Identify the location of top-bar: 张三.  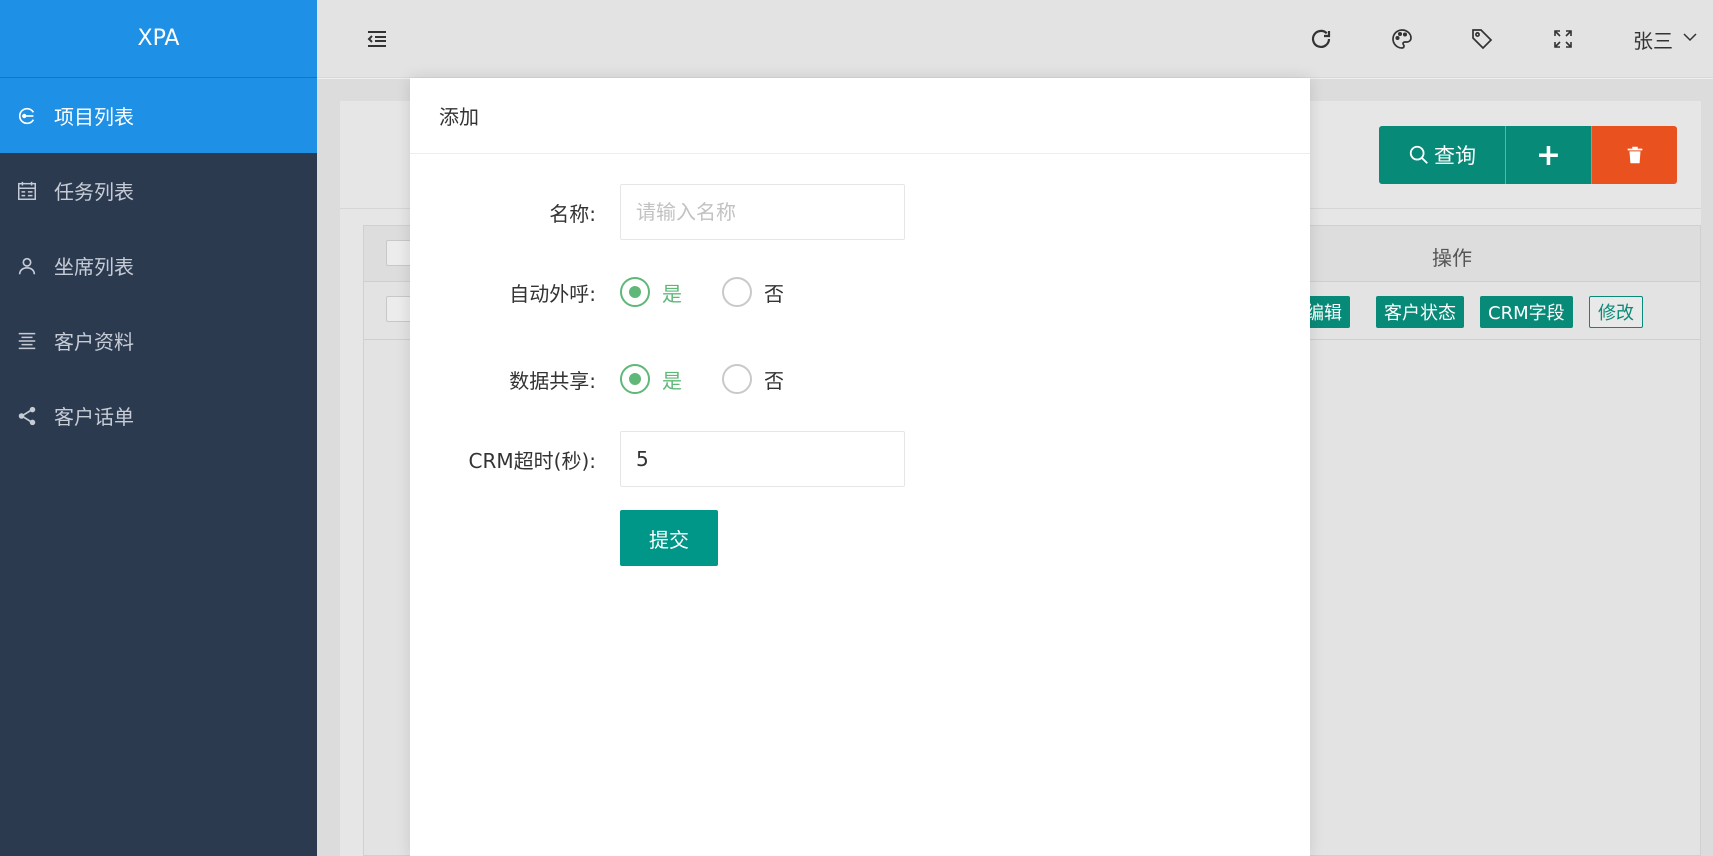
(1015, 39).